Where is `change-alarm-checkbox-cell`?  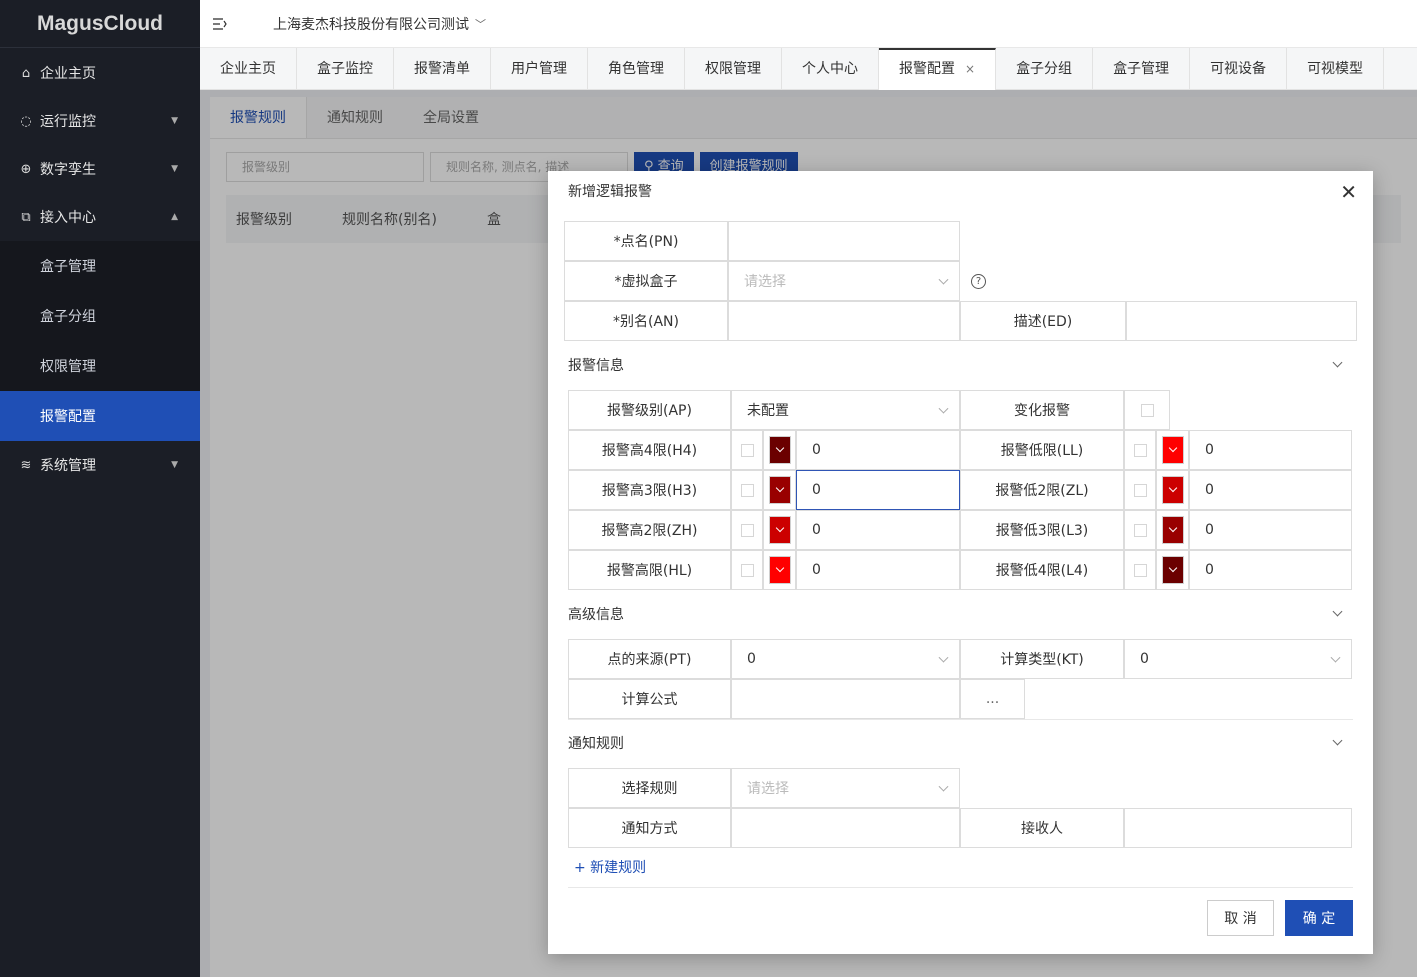
change-alarm-checkbox-cell is located at coordinates (1147, 410).